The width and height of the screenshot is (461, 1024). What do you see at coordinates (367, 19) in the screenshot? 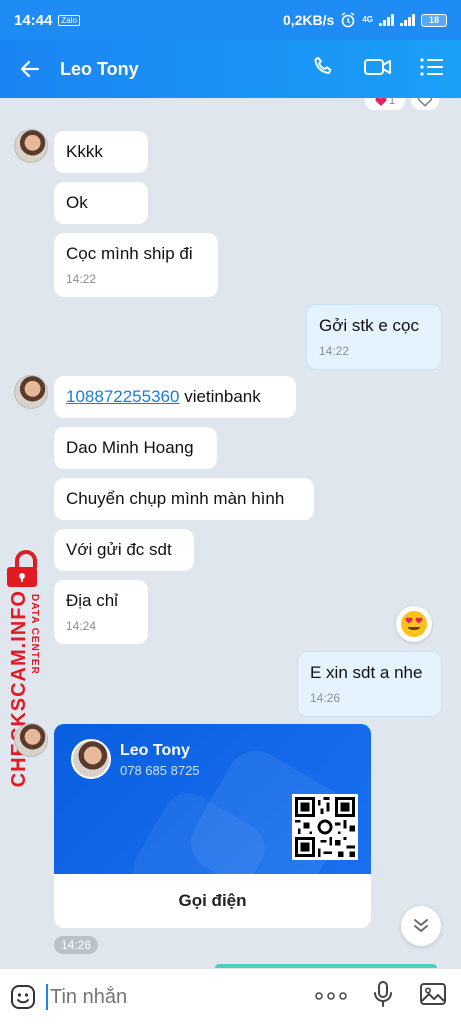
I see `network-type: 4G` at bounding box center [367, 19].